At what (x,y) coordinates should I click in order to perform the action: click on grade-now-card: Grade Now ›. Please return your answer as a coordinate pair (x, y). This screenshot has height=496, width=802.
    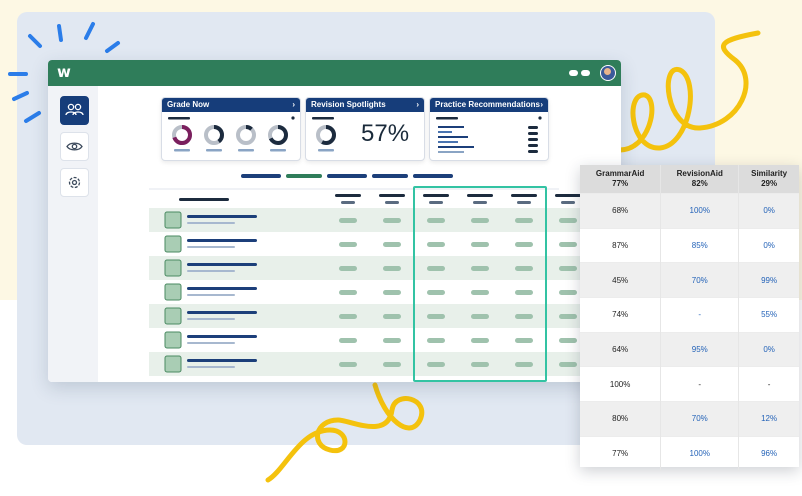
    Looking at the image, I should click on (231, 129).